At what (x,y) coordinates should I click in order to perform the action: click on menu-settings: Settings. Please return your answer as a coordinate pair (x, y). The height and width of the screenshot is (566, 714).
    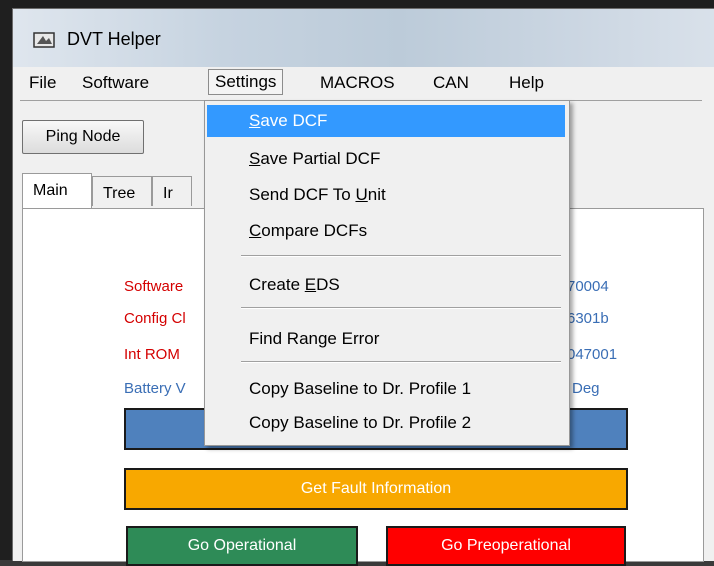
    Looking at the image, I should click on (246, 82).